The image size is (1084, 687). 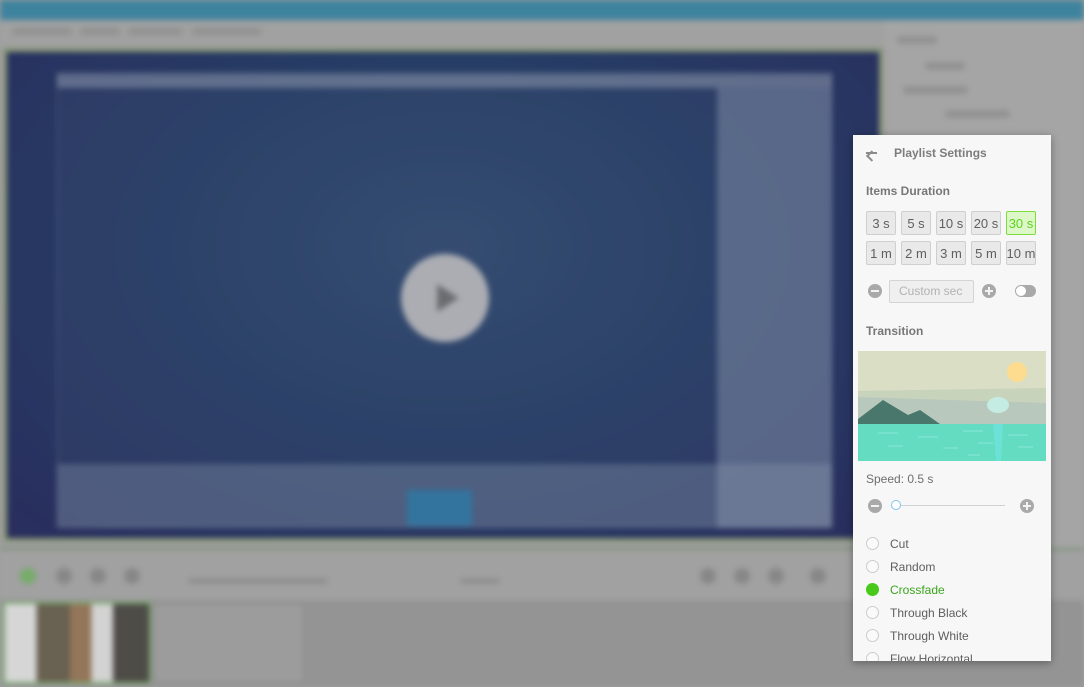 I want to click on duration-option-button: 1 m, so click(x=881, y=253).